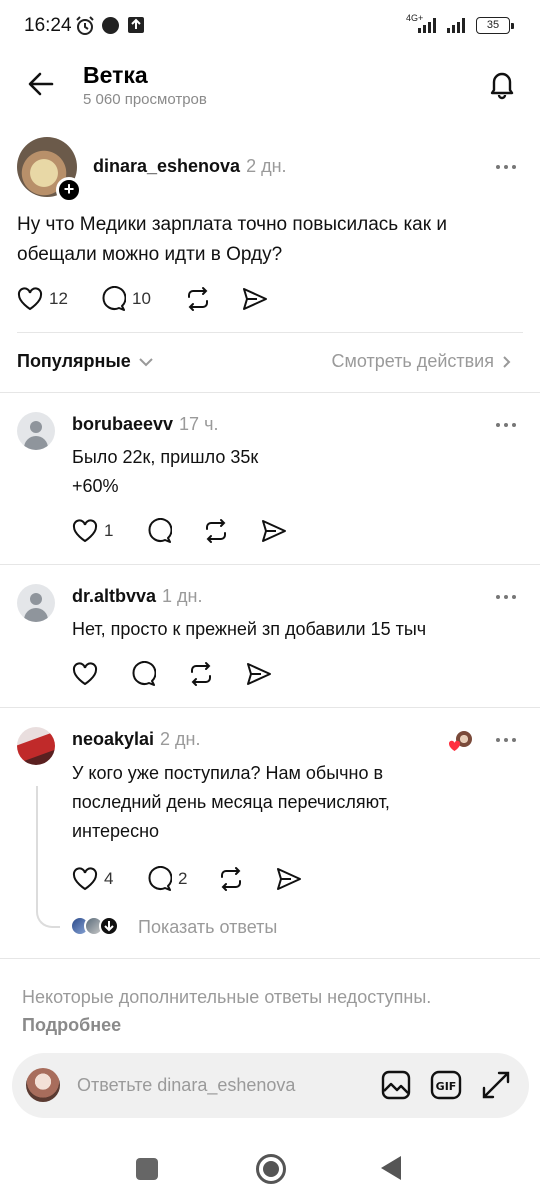 The width and height of the screenshot is (540, 1200). Describe the element at coordinates (207, 927) in the screenshot. I see `show-replies-link: Показать ответы` at that location.